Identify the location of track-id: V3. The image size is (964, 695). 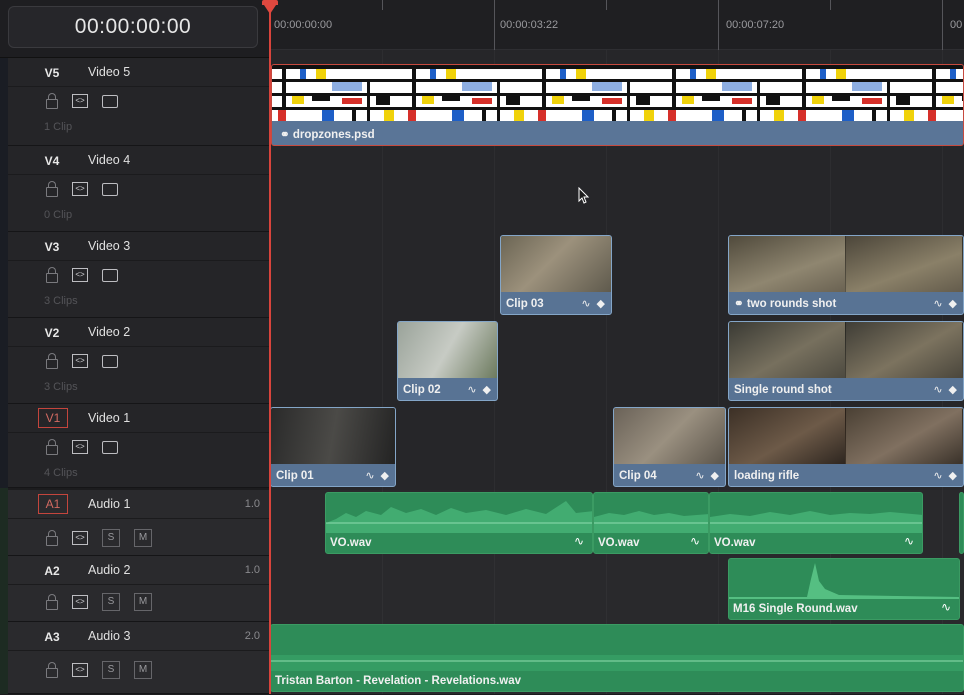
(52, 247).